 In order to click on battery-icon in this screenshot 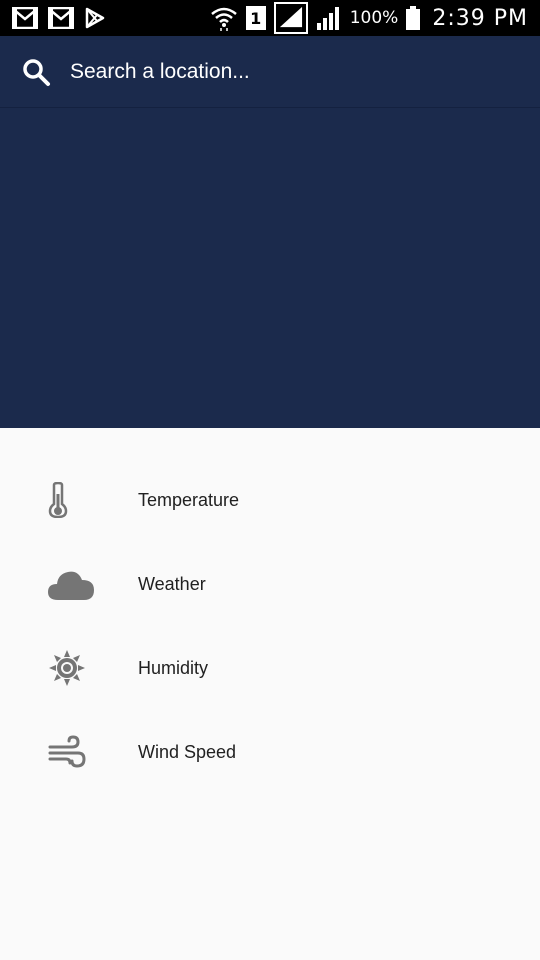, I will do `click(413, 18)`.